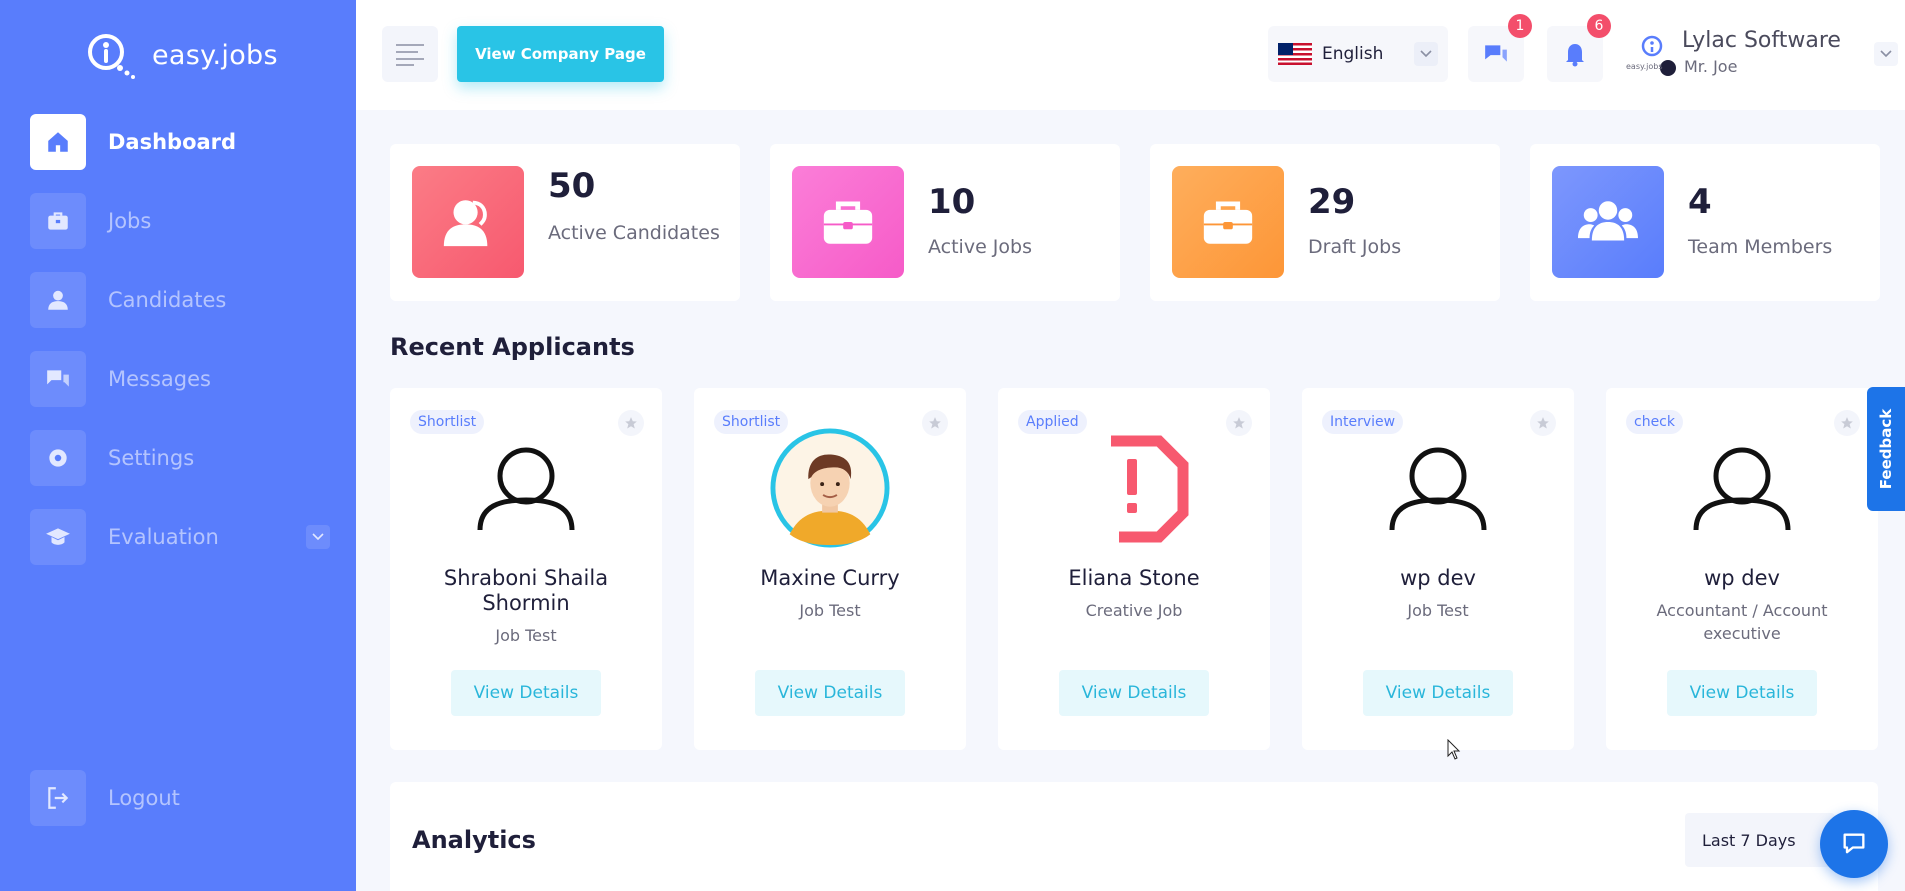  I want to click on bell-icon, so click(1575, 55).